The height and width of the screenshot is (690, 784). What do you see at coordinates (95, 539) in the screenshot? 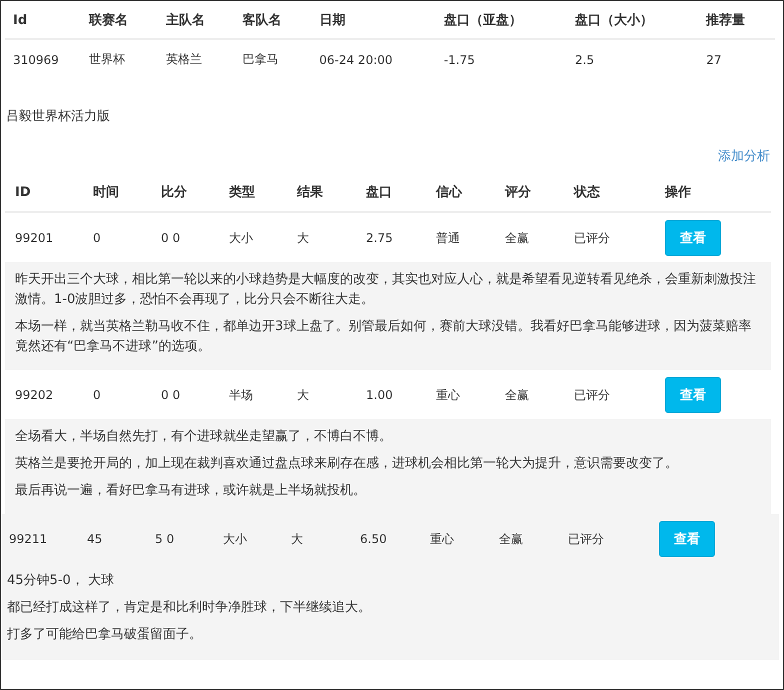
I see `table-cell-text: 45` at bounding box center [95, 539].